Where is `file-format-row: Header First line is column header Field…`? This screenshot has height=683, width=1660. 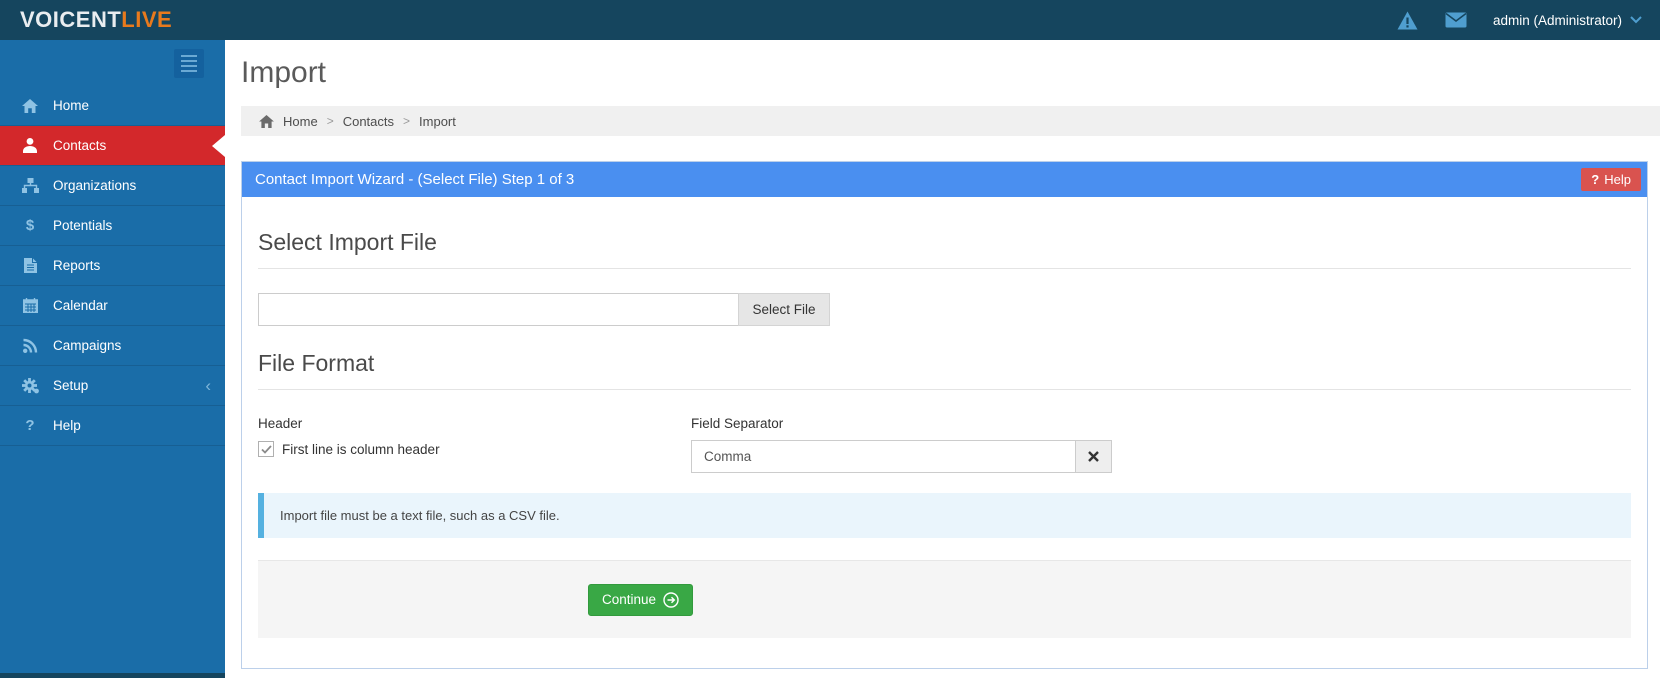 file-format-row: Header First line is column header Field… is located at coordinates (944, 444).